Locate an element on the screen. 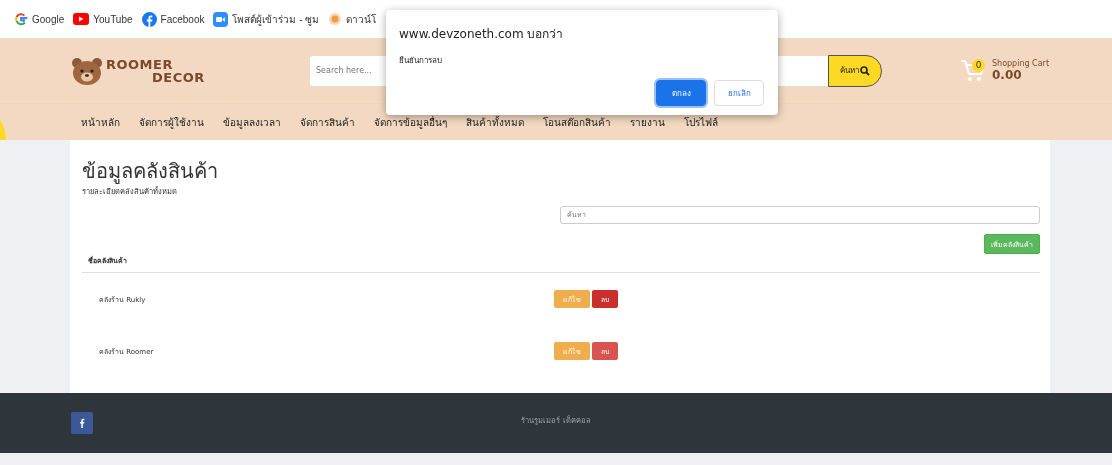  nav-link: จัดการสินค้า is located at coordinates (327, 122).